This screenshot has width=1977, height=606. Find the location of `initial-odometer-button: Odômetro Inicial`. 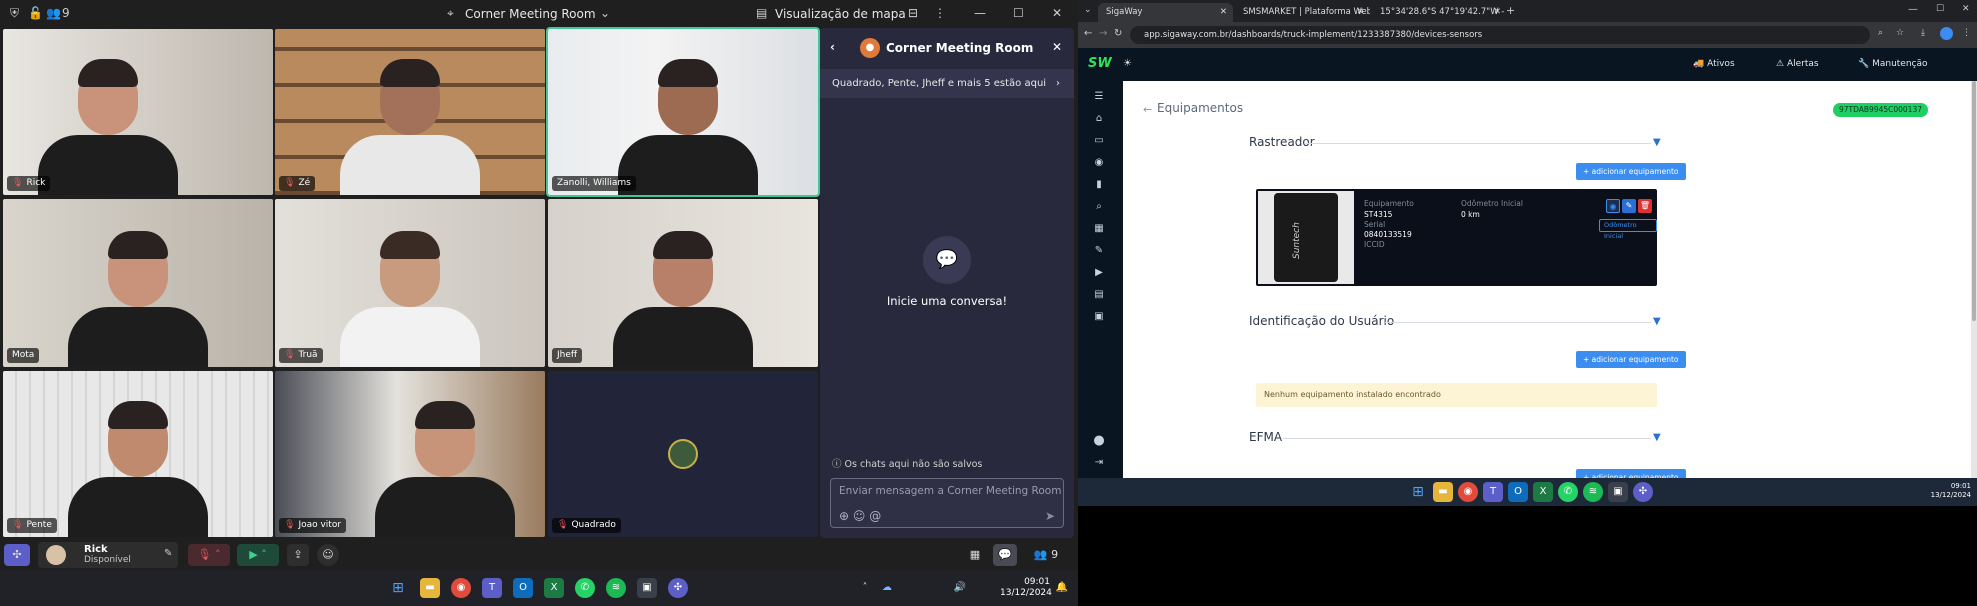

initial-odometer-button: Odômetro Inicial is located at coordinates (1628, 229).